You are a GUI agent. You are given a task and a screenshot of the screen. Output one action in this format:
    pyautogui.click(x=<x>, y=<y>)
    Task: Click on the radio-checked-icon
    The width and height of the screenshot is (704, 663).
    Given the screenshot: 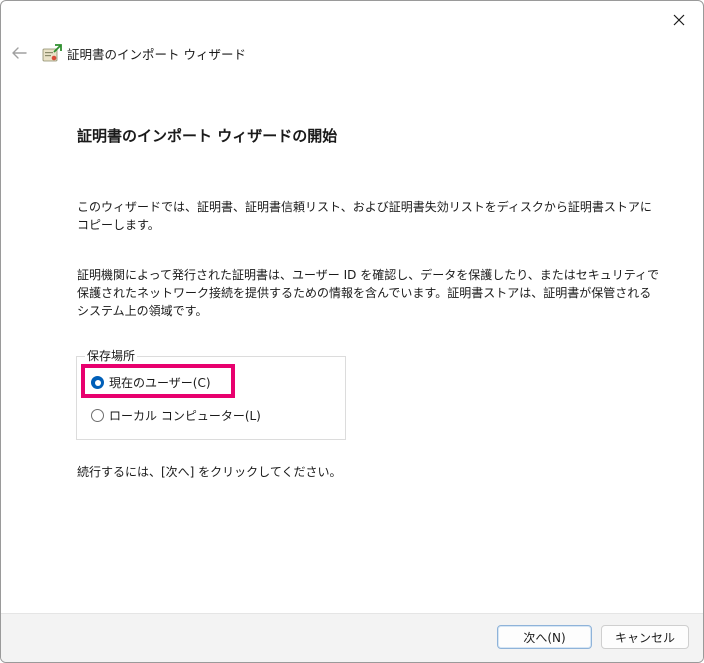 What is the action you would take?
    pyautogui.click(x=97, y=382)
    